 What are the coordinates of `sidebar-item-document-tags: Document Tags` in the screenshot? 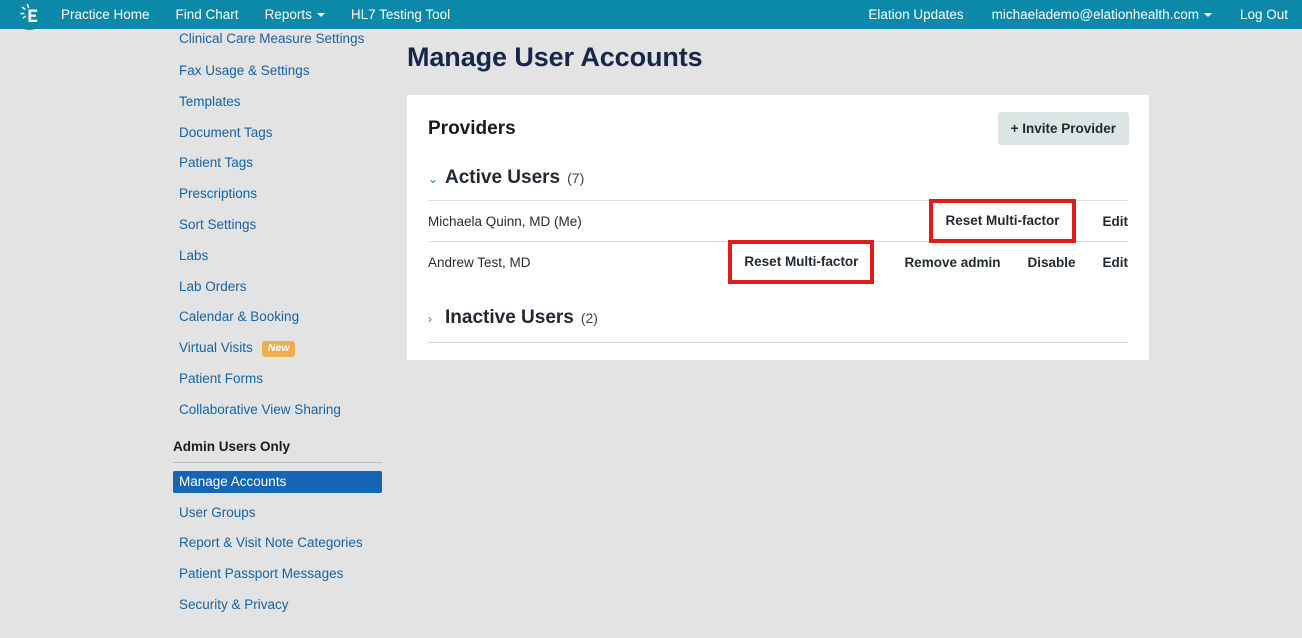 It's located at (197, 133).